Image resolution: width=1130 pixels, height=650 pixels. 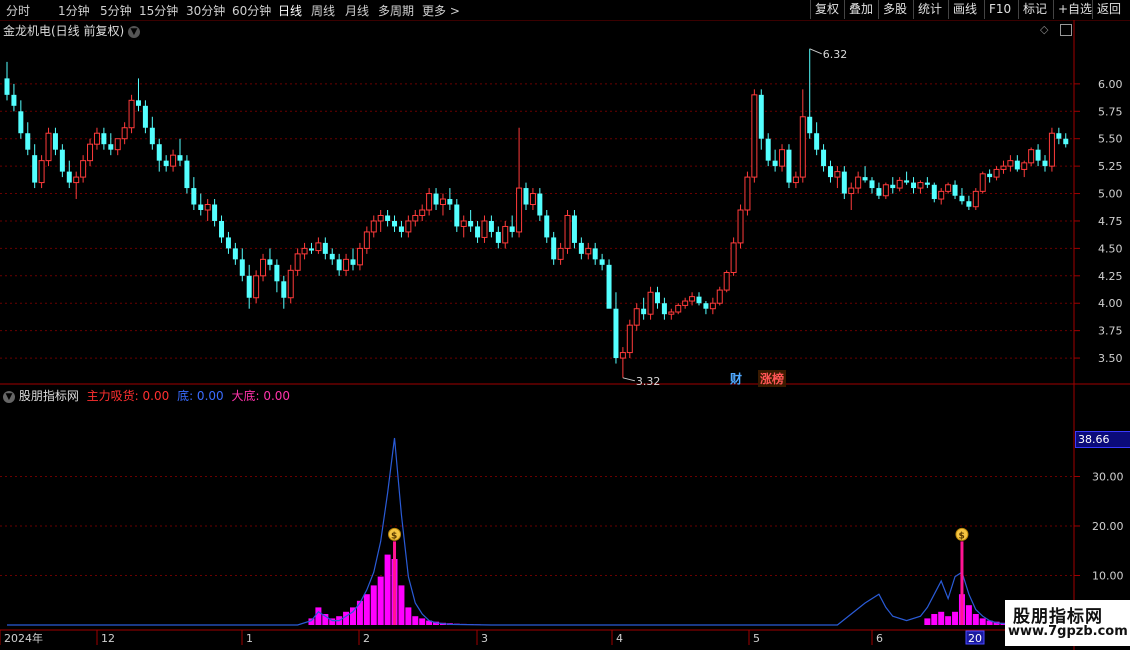 What do you see at coordinates (619, 638) in the screenshot?
I see `x-axis-label: 4` at bounding box center [619, 638].